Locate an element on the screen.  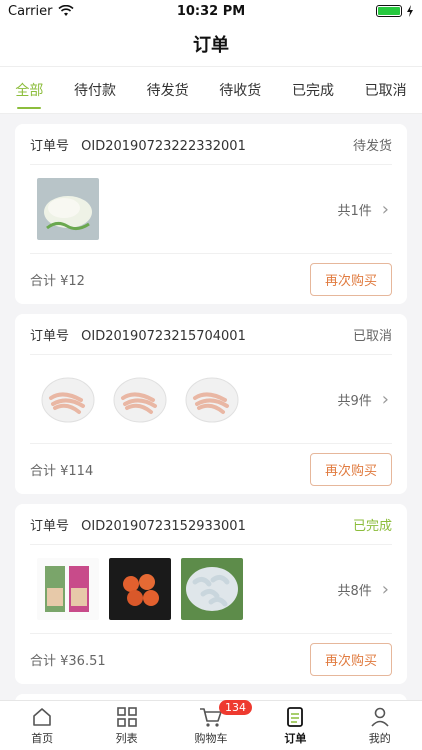
order-id: OID20190723152933001 is located at coordinates (163, 526).